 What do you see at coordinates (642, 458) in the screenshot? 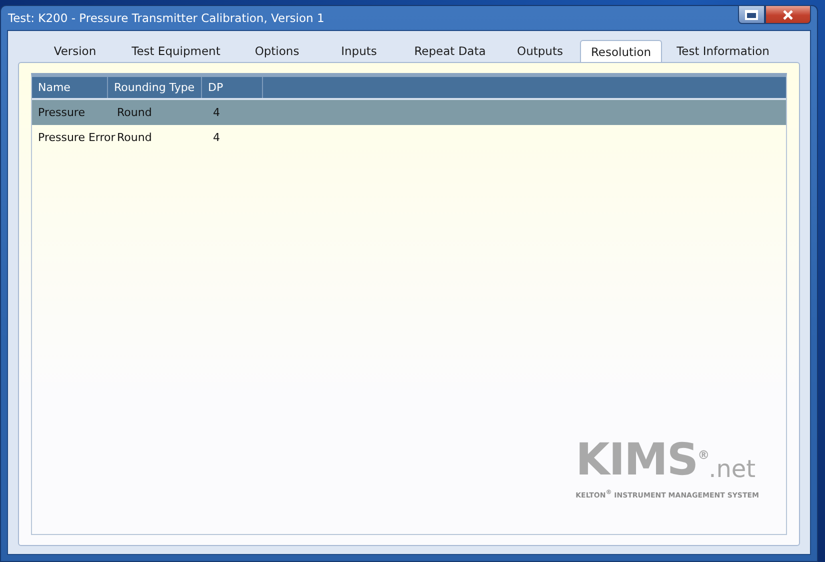
I see `logo-text: KIMS$^{®}$` at bounding box center [642, 458].